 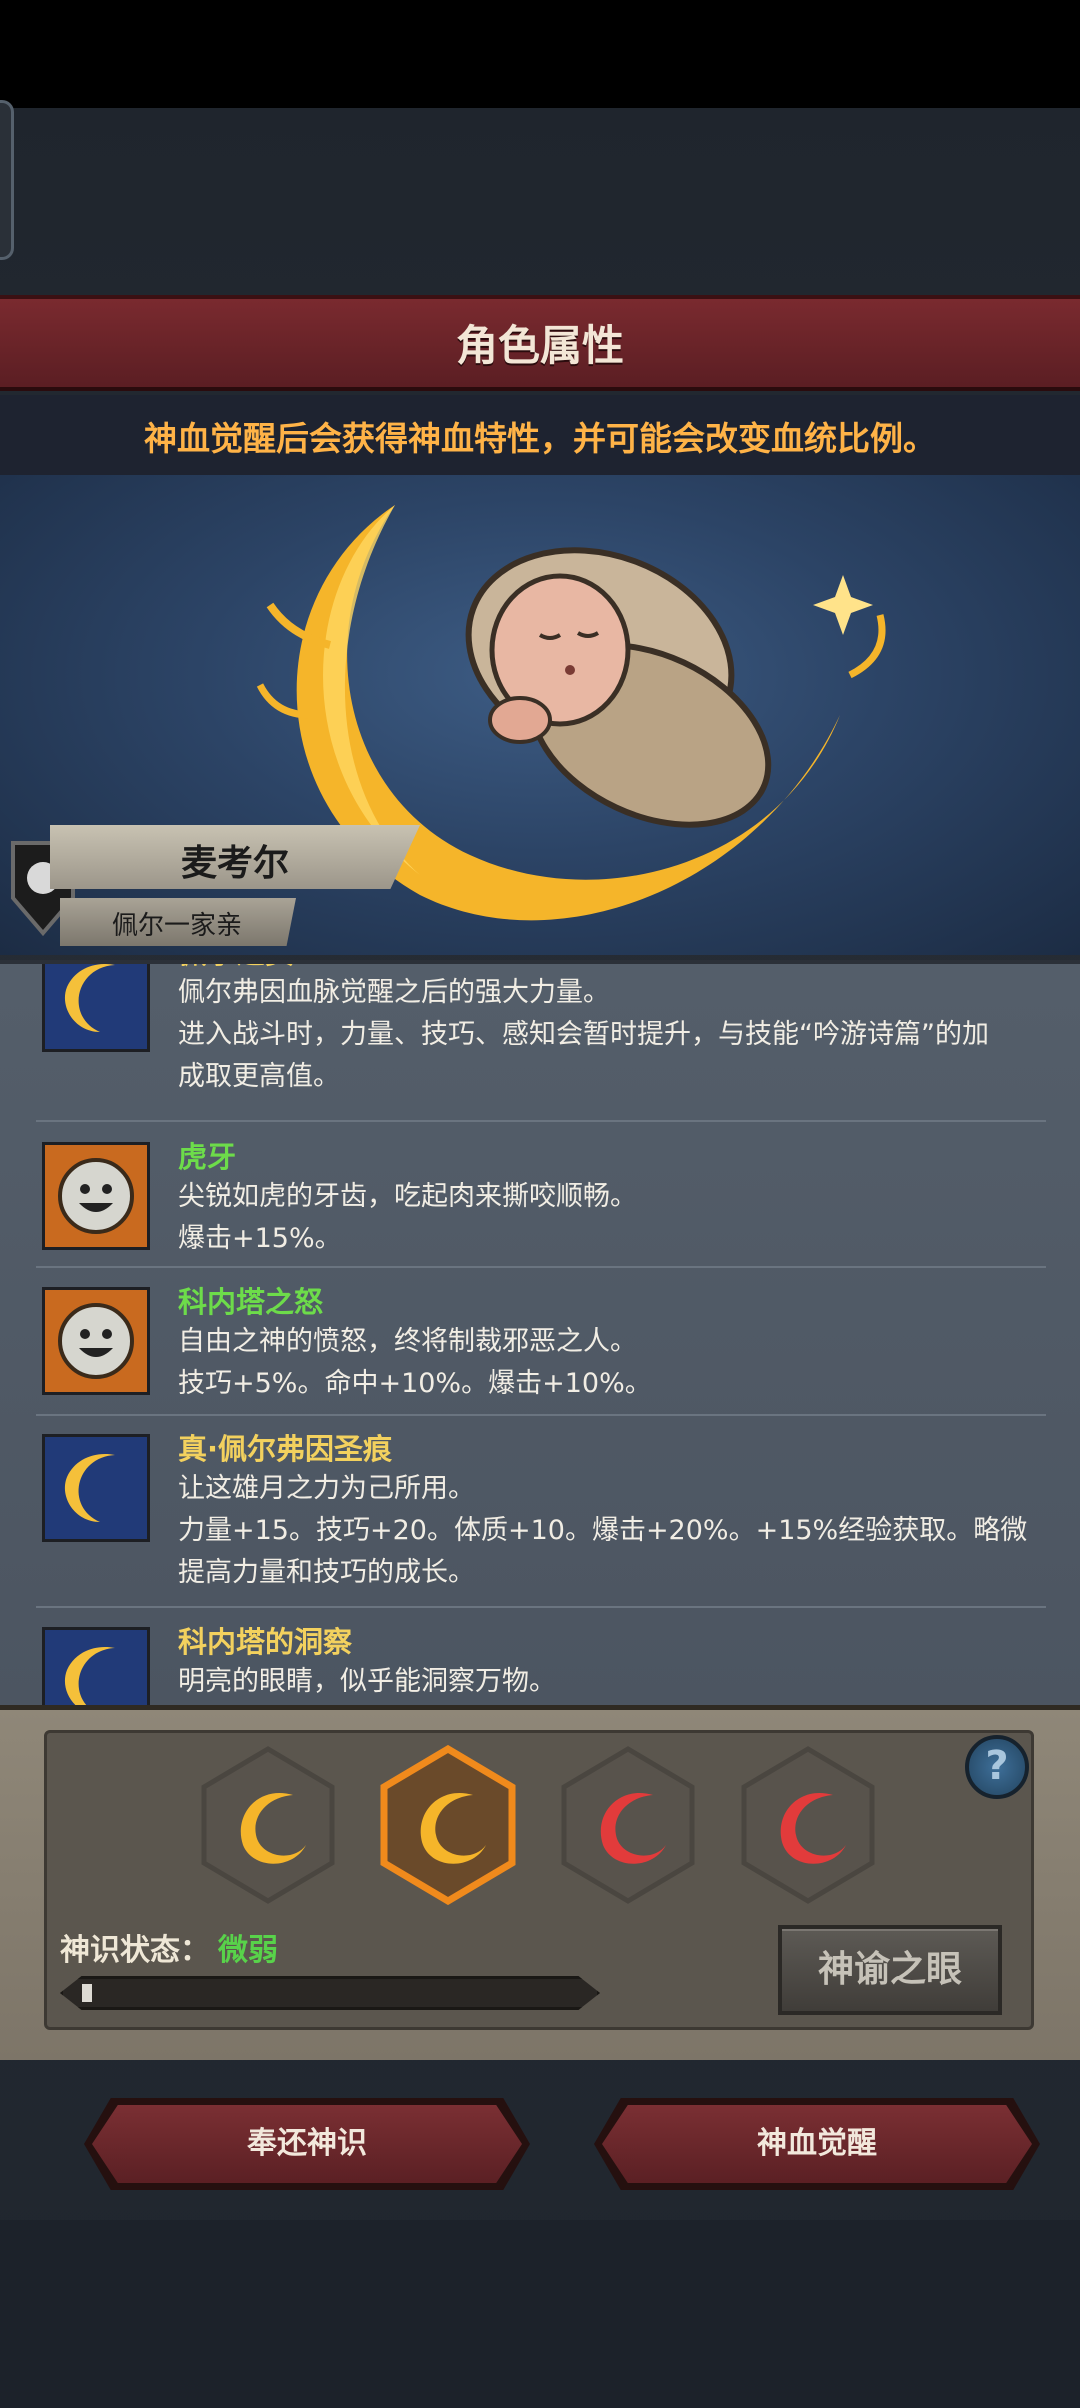 What do you see at coordinates (87, 1993) in the screenshot?
I see `progress-fill` at bounding box center [87, 1993].